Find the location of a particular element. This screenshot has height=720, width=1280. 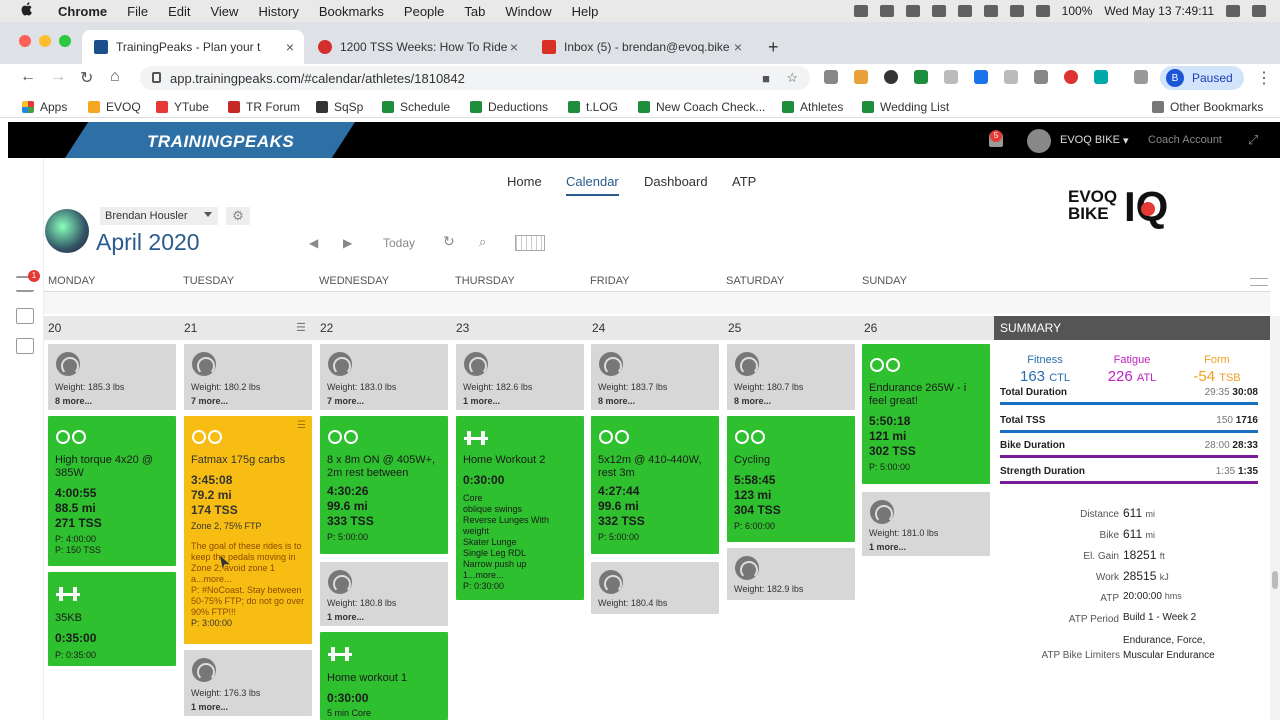

nav-atp: ATP is located at coordinates (744, 181).